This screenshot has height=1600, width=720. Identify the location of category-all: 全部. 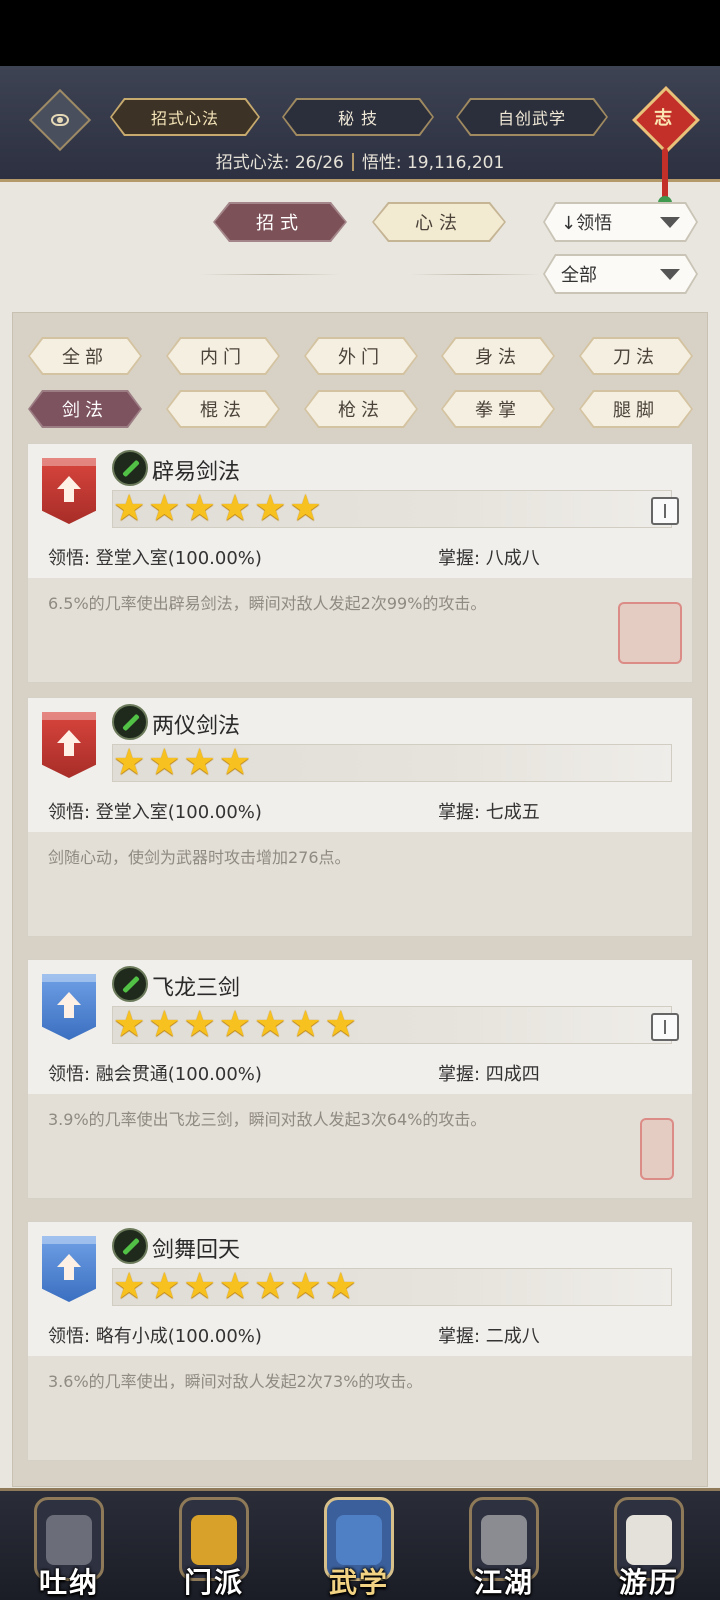
(85, 356).